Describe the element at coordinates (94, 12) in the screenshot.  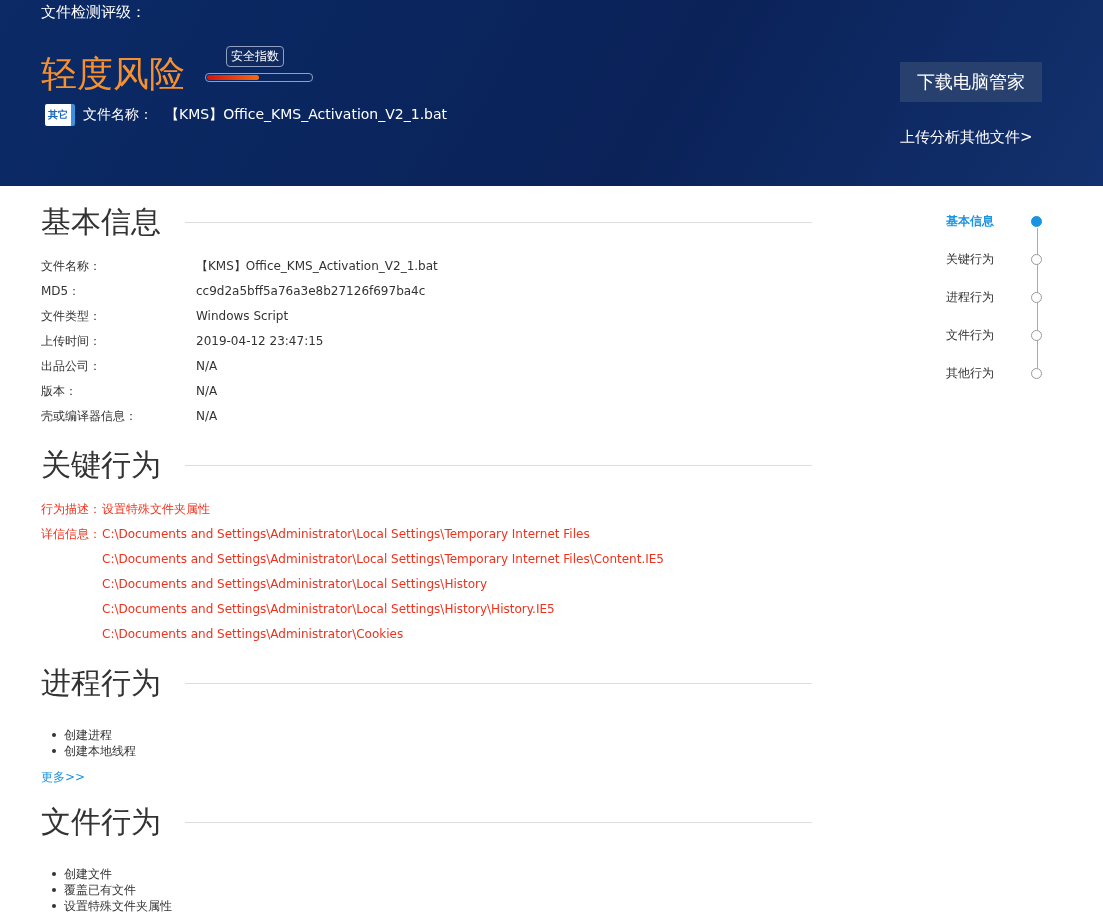
I see `rating-title: 文件检测评级：` at that location.